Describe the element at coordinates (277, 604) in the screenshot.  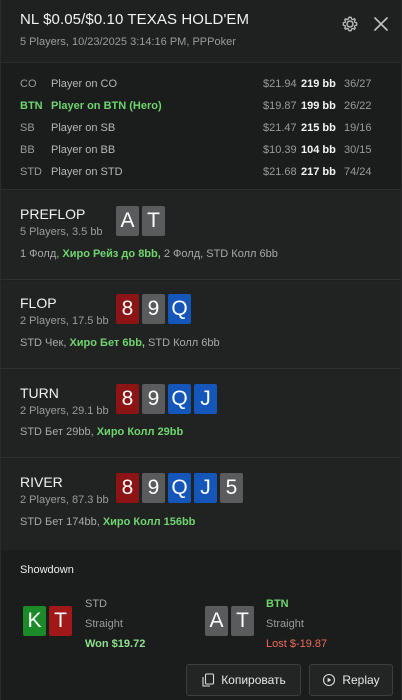
I see `showdown-position: BTN` at that location.